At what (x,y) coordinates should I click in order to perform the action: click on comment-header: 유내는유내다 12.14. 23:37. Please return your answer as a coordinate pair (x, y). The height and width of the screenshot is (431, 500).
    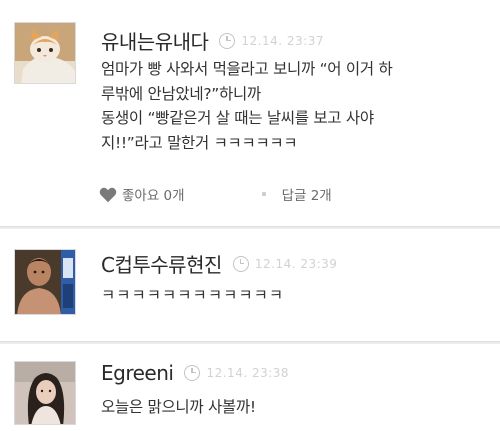
    Looking at the image, I should click on (212, 40).